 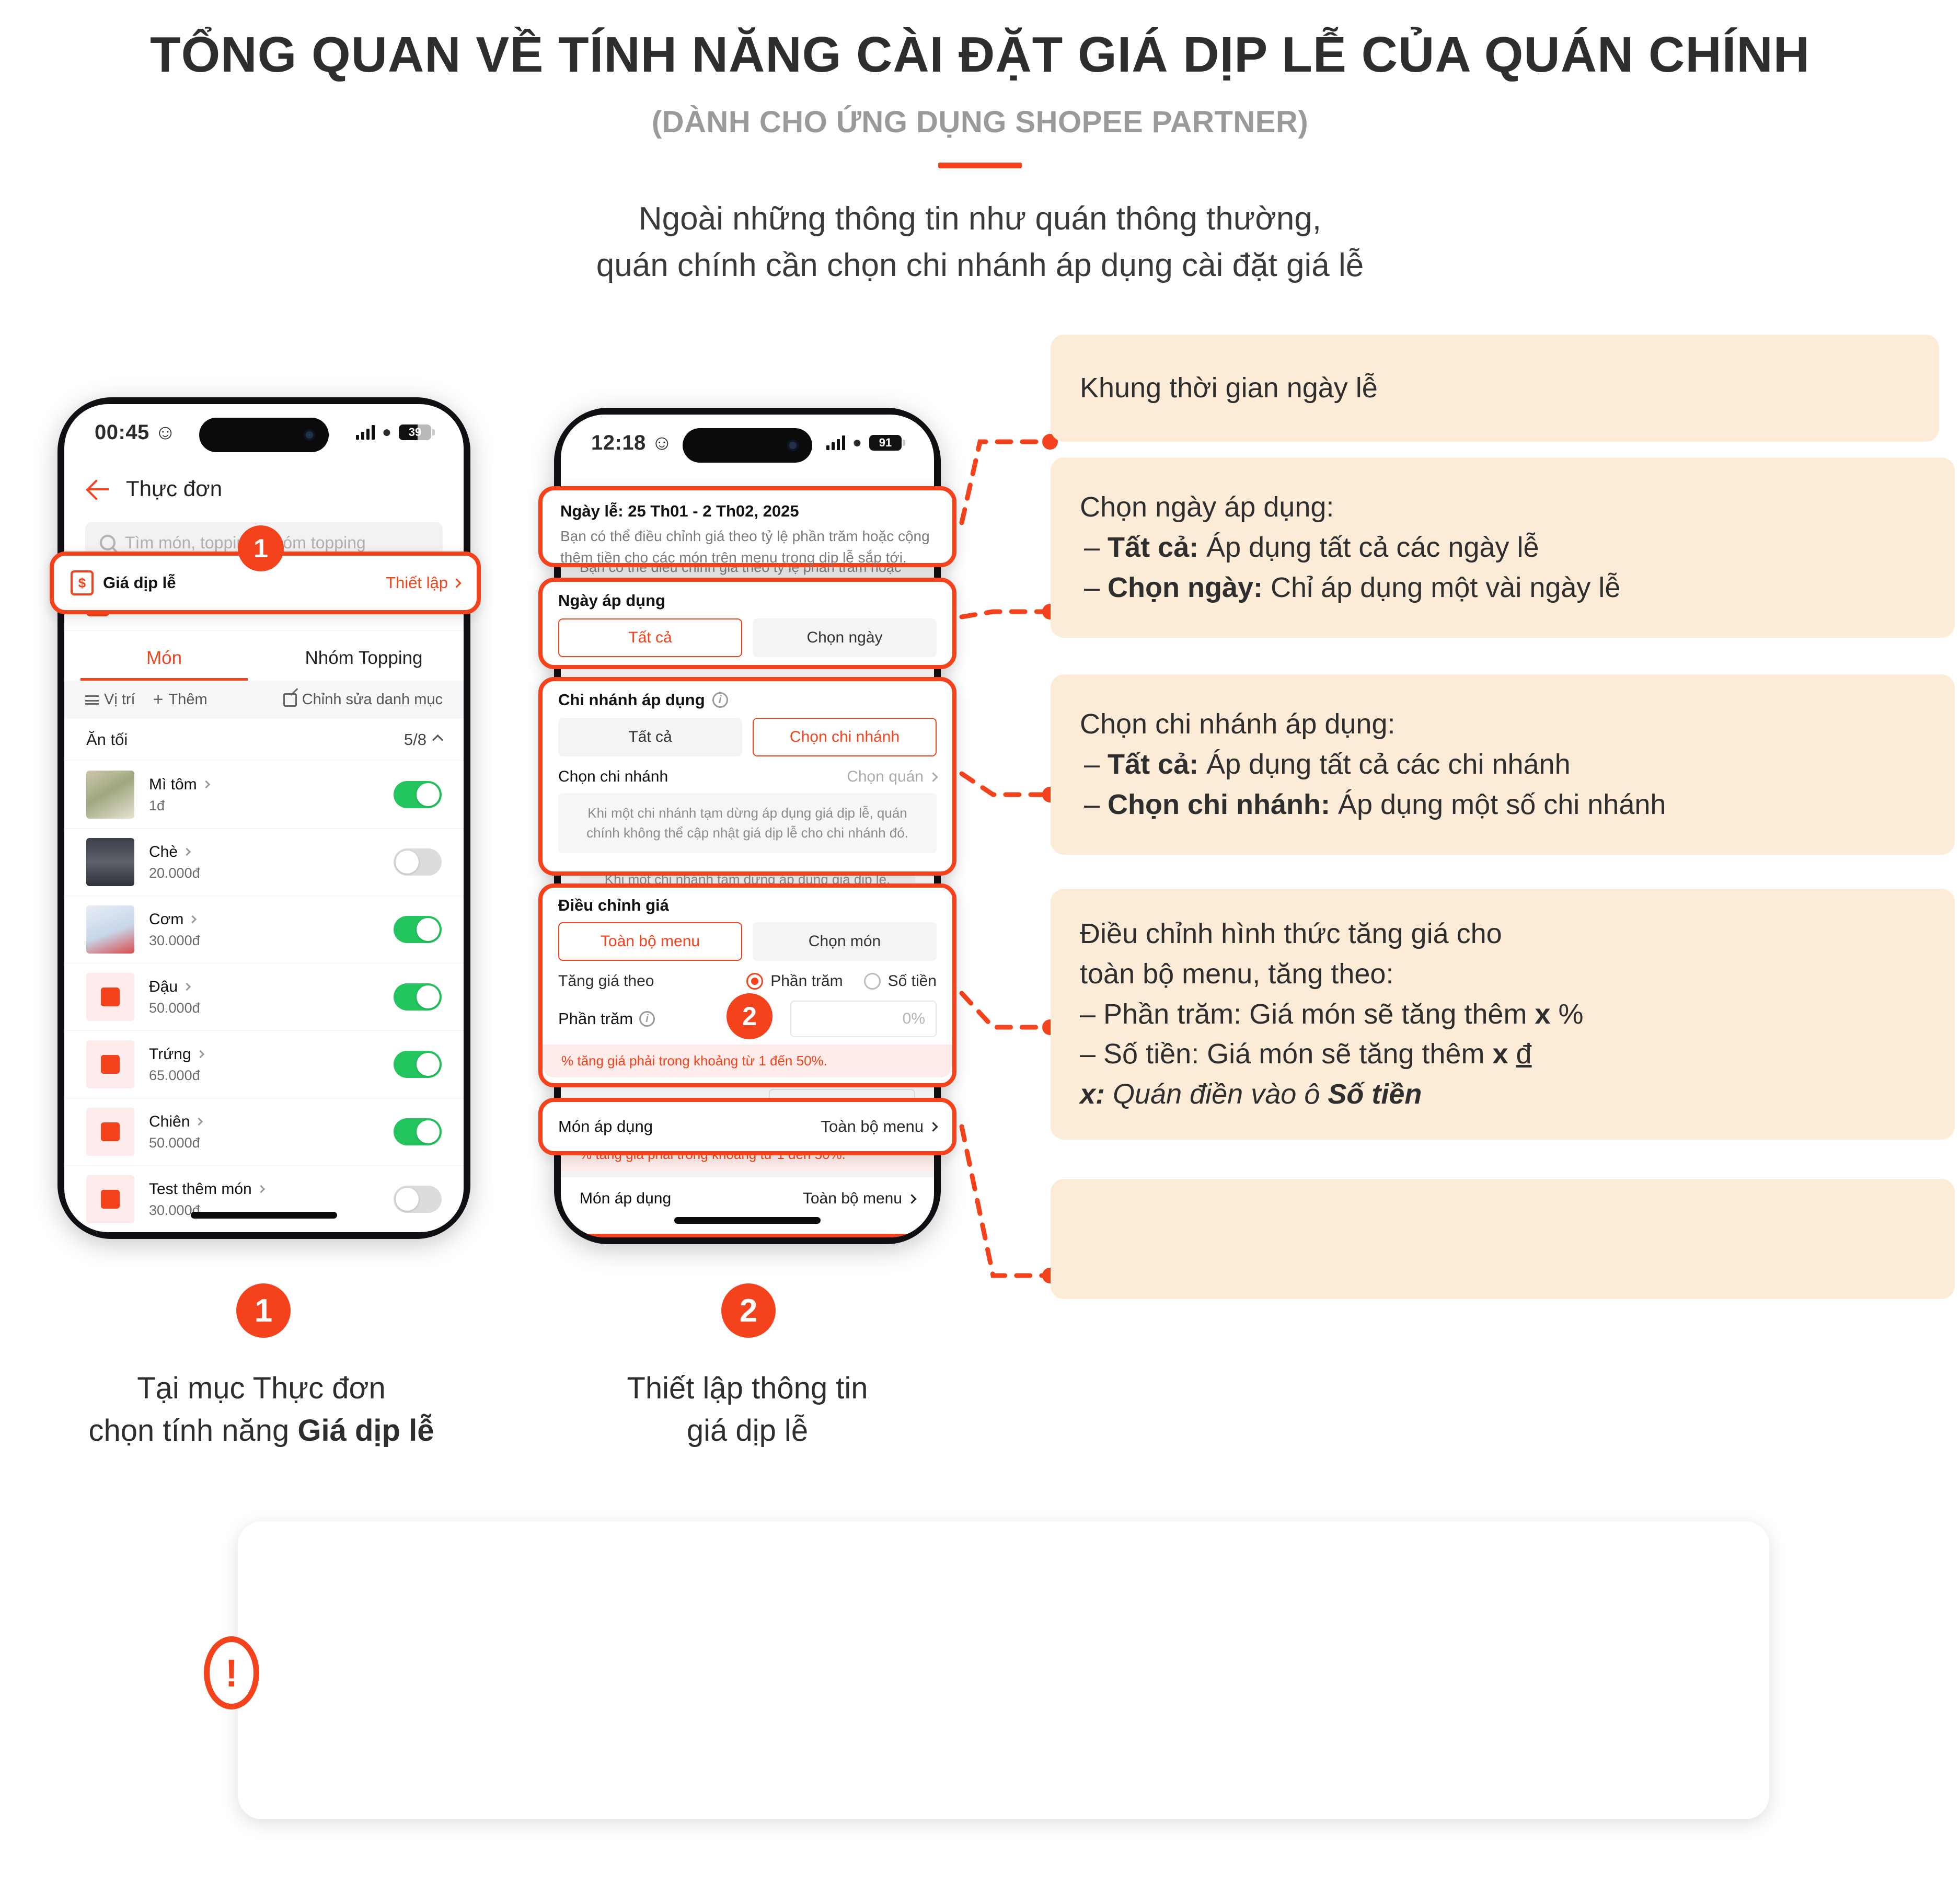 I want to click on radio-percent: Phần trăm, so click(x=794, y=981).